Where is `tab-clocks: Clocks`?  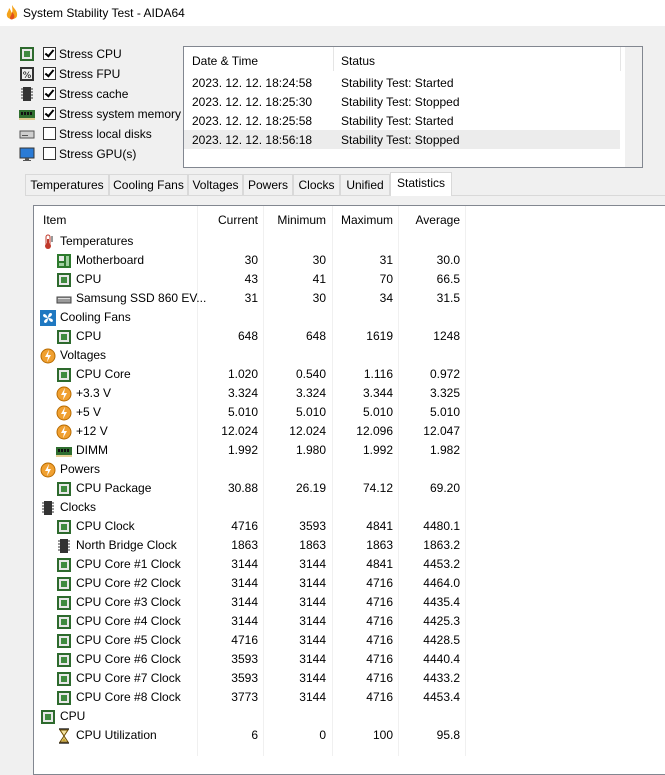 tab-clocks: Clocks is located at coordinates (316, 184).